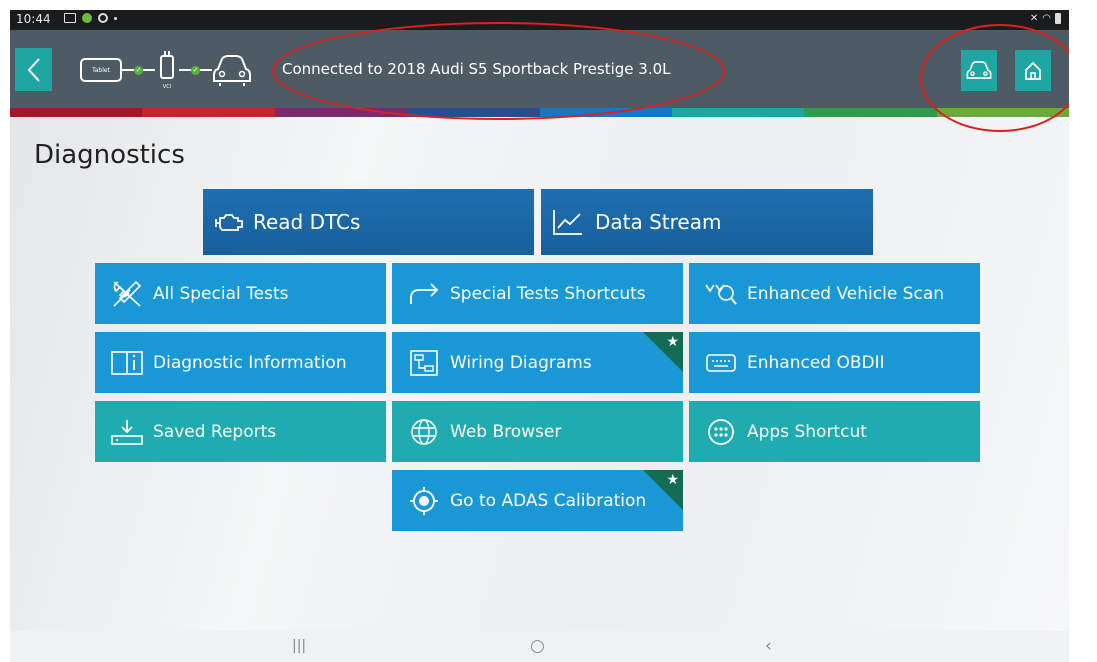  I want to click on mute-icon: ✕, so click(1034, 18).